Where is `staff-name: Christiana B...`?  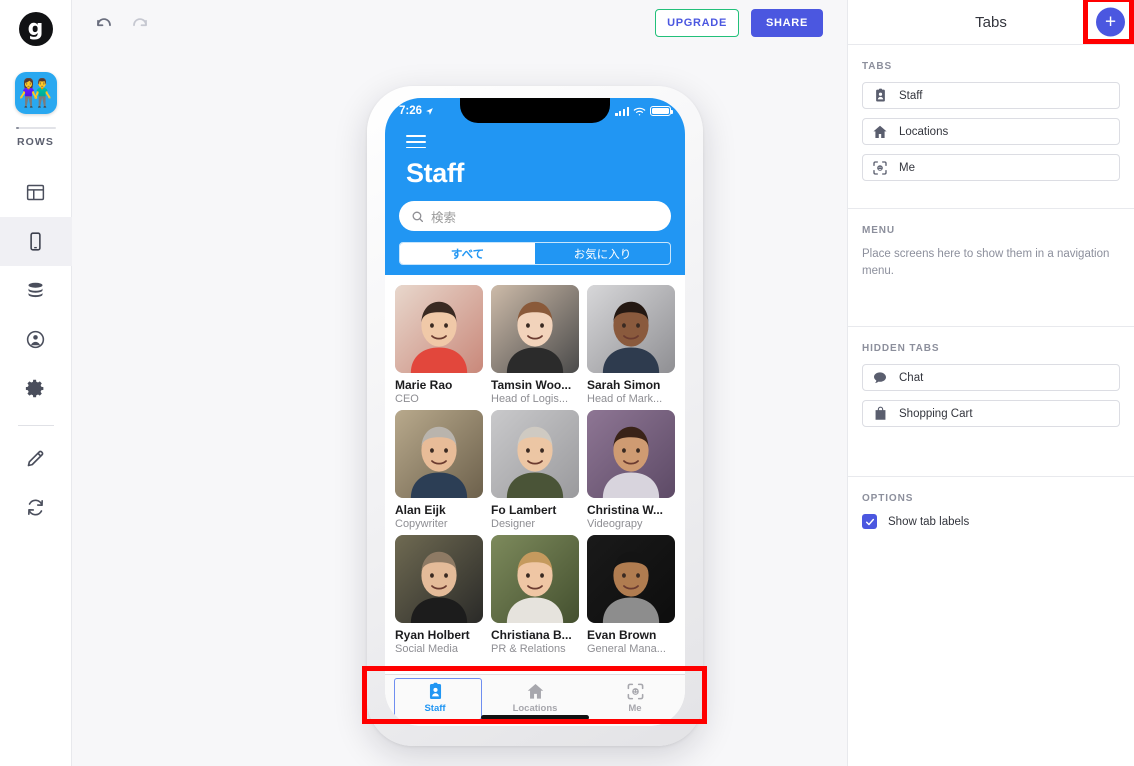
staff-name: Christiana B... is located at coordinates (531, 635).